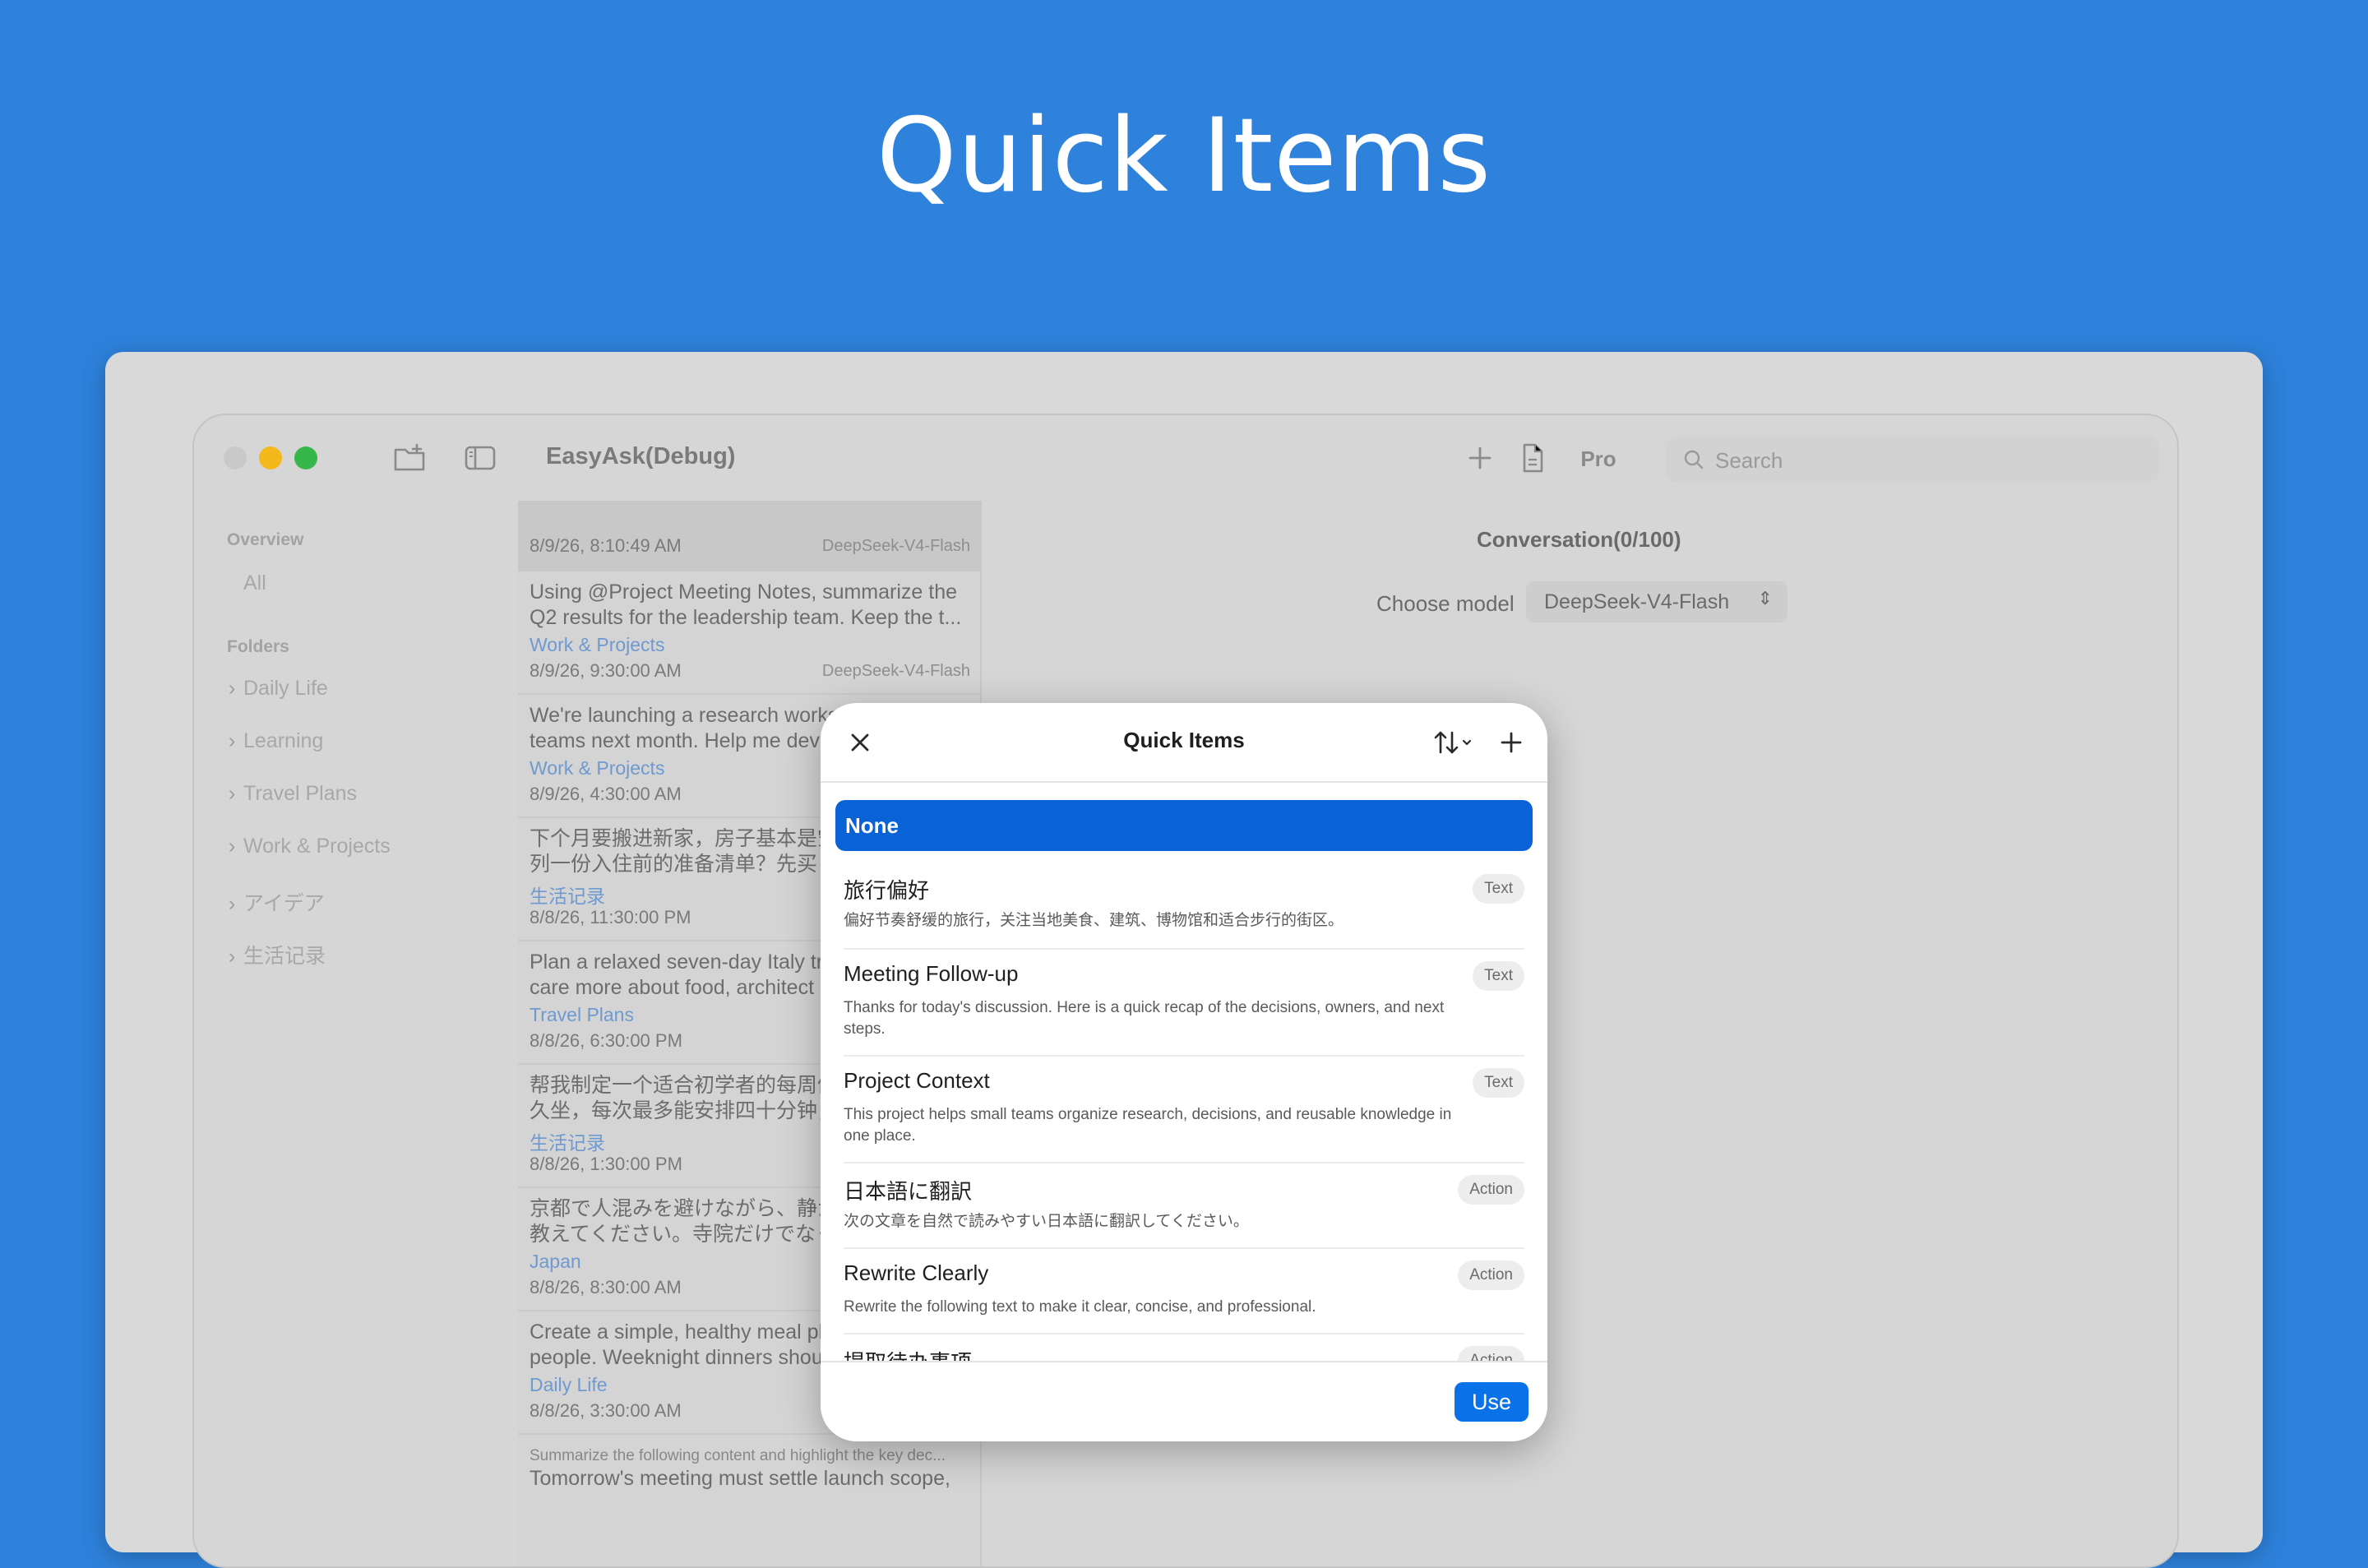 The image size is (2368, 1568). Describe the element at coordinates (1579, 539) in the screenshot. I see `conversation-title: Conversation(0/100)` at that location.